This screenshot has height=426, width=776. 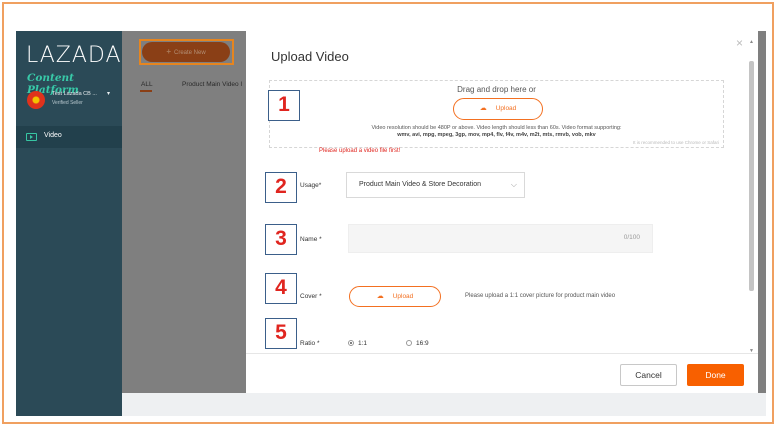 What do you see at coordinates (310, 56) in the screenshot?
I see `drawer-title: Upload Video` at bounding box center [310, 56].